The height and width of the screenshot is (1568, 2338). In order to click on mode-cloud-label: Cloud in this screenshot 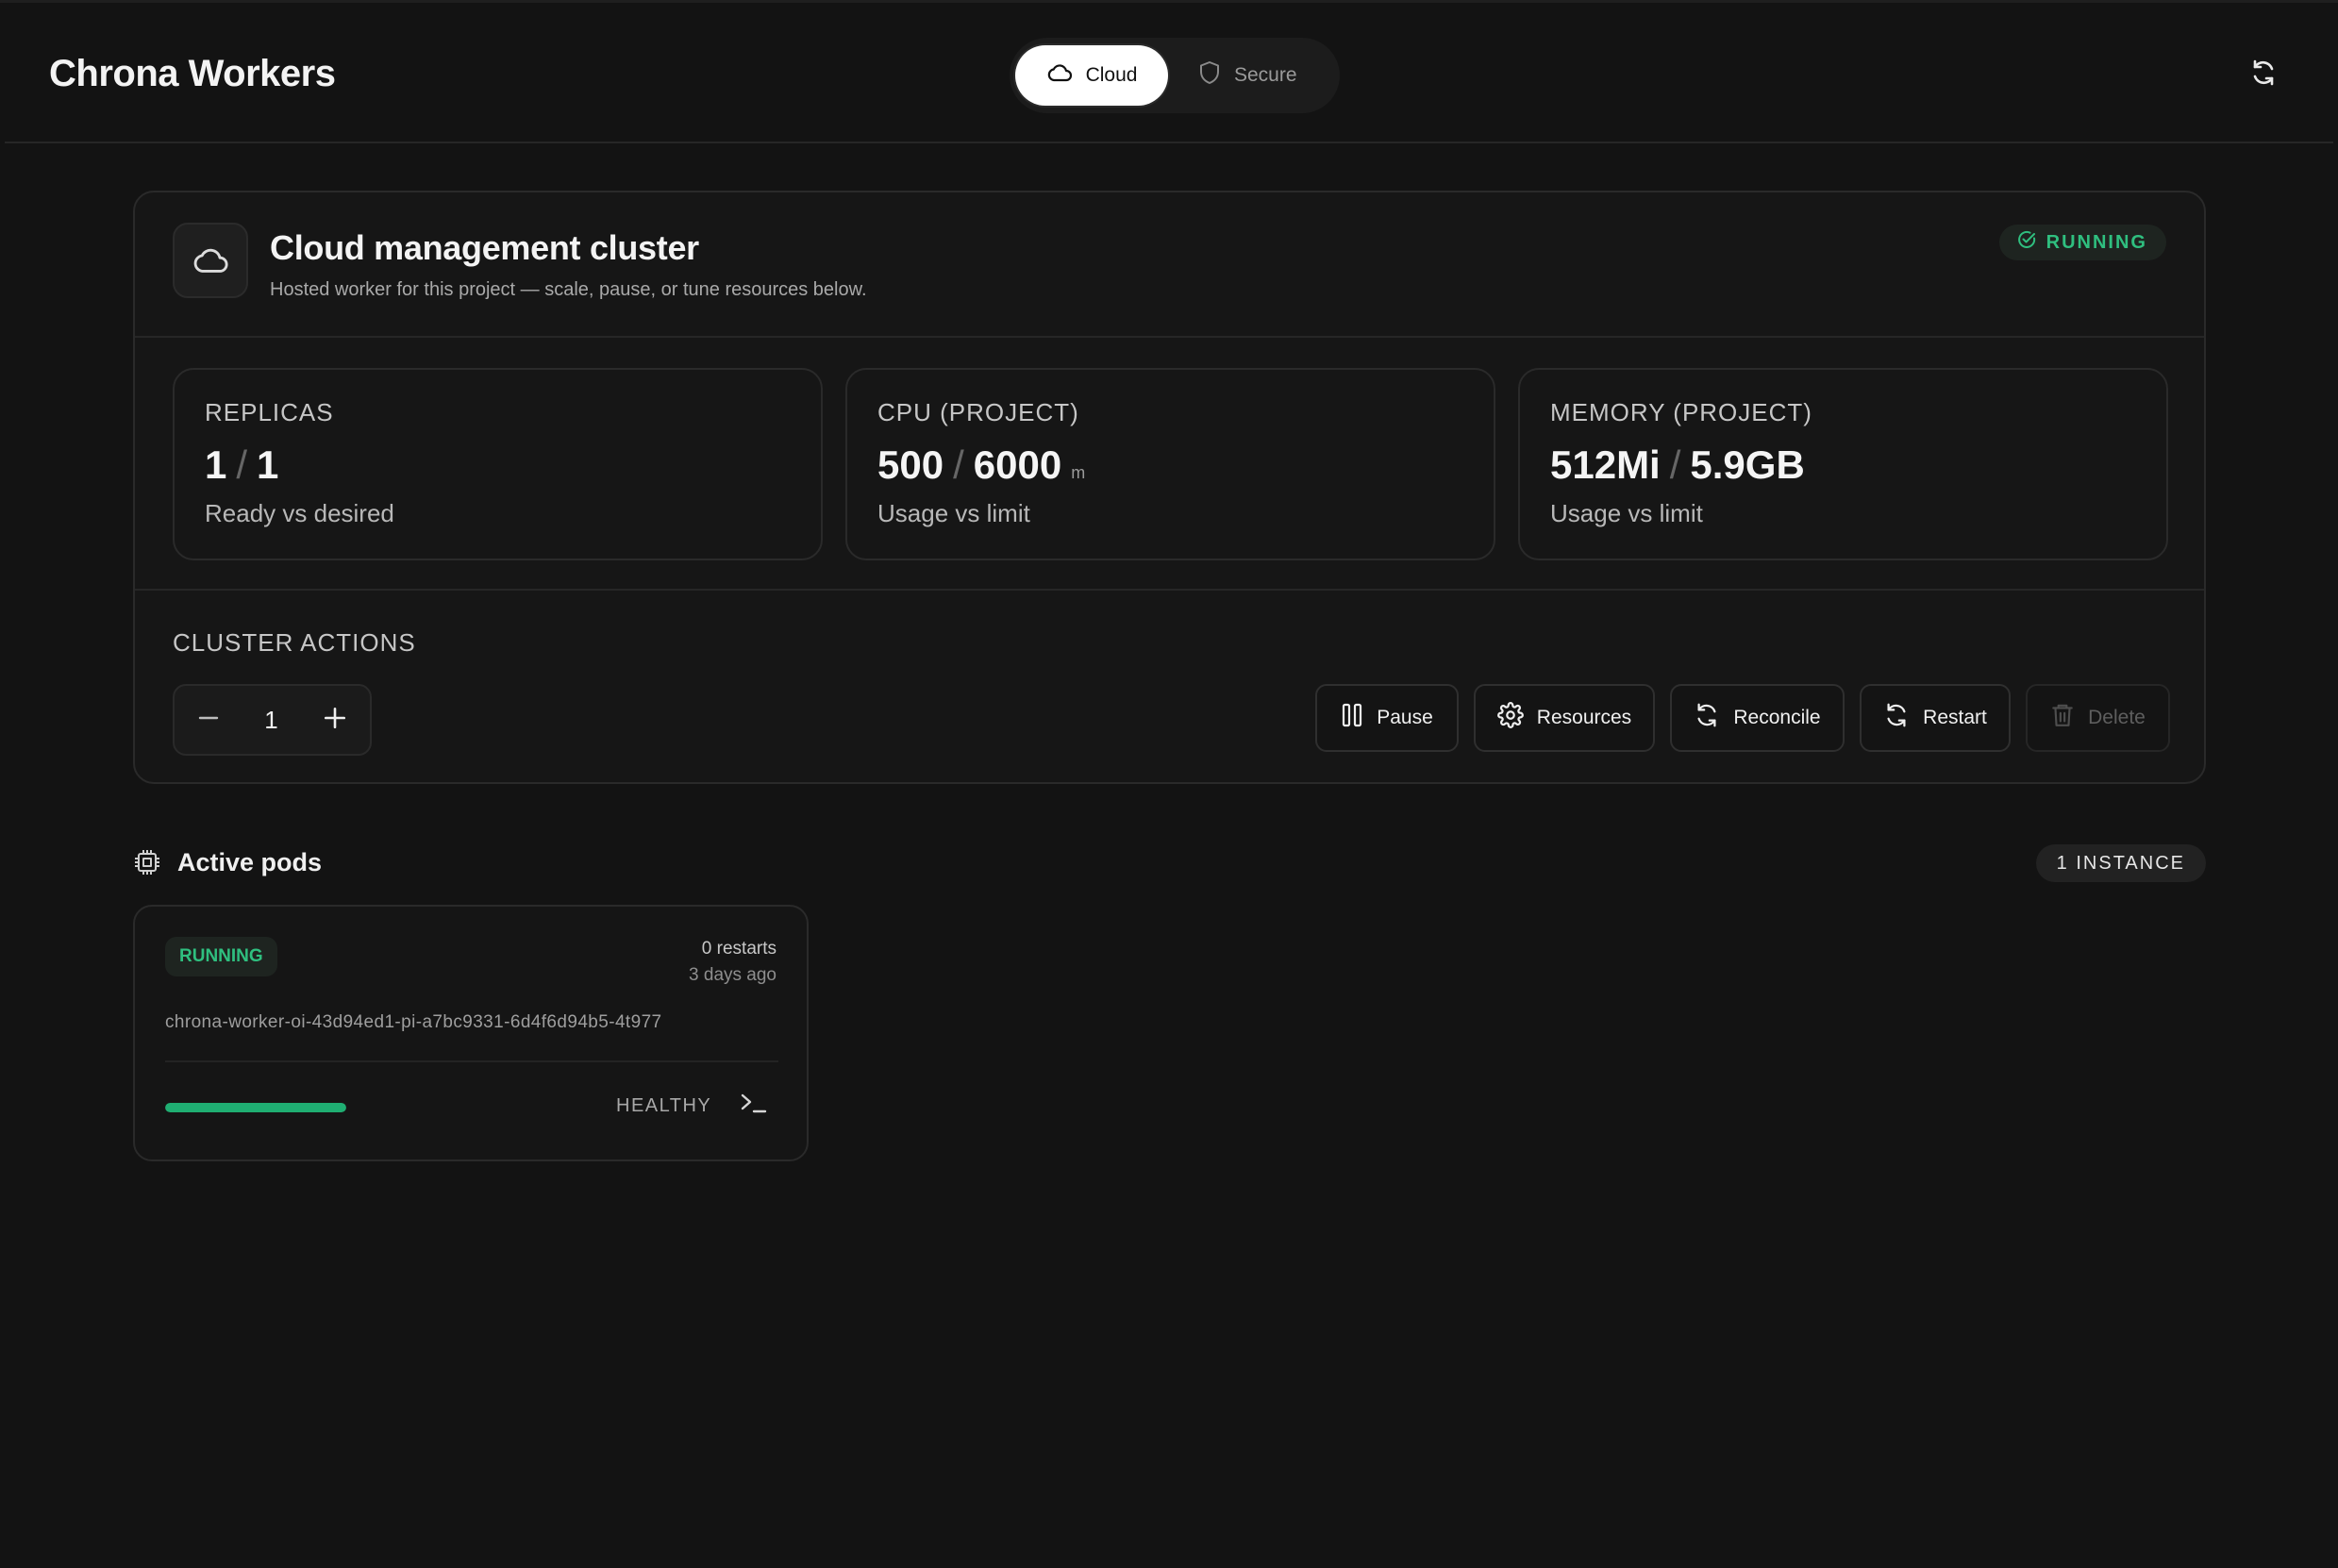, I will do `click(1111, 75)`.